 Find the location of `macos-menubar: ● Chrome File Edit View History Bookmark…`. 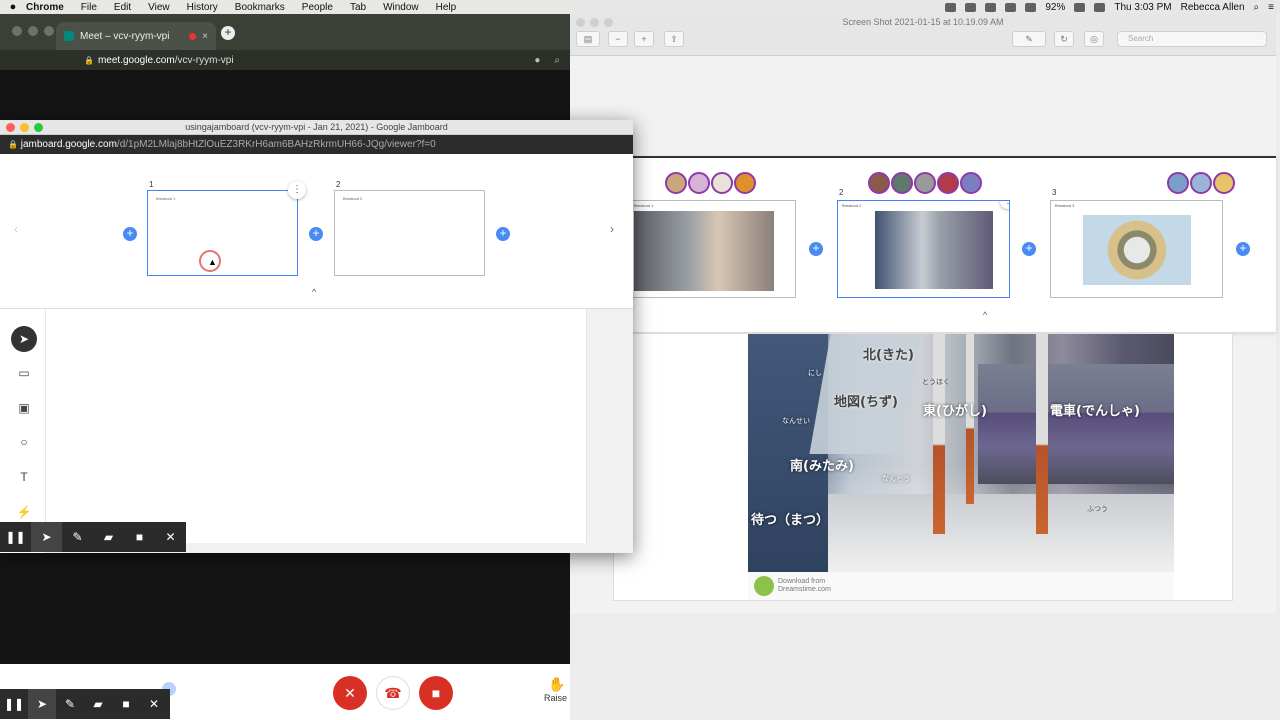

macos-menubar: ● Chrome File Edit View History Bookmark… is located at coordinates (640, 7).